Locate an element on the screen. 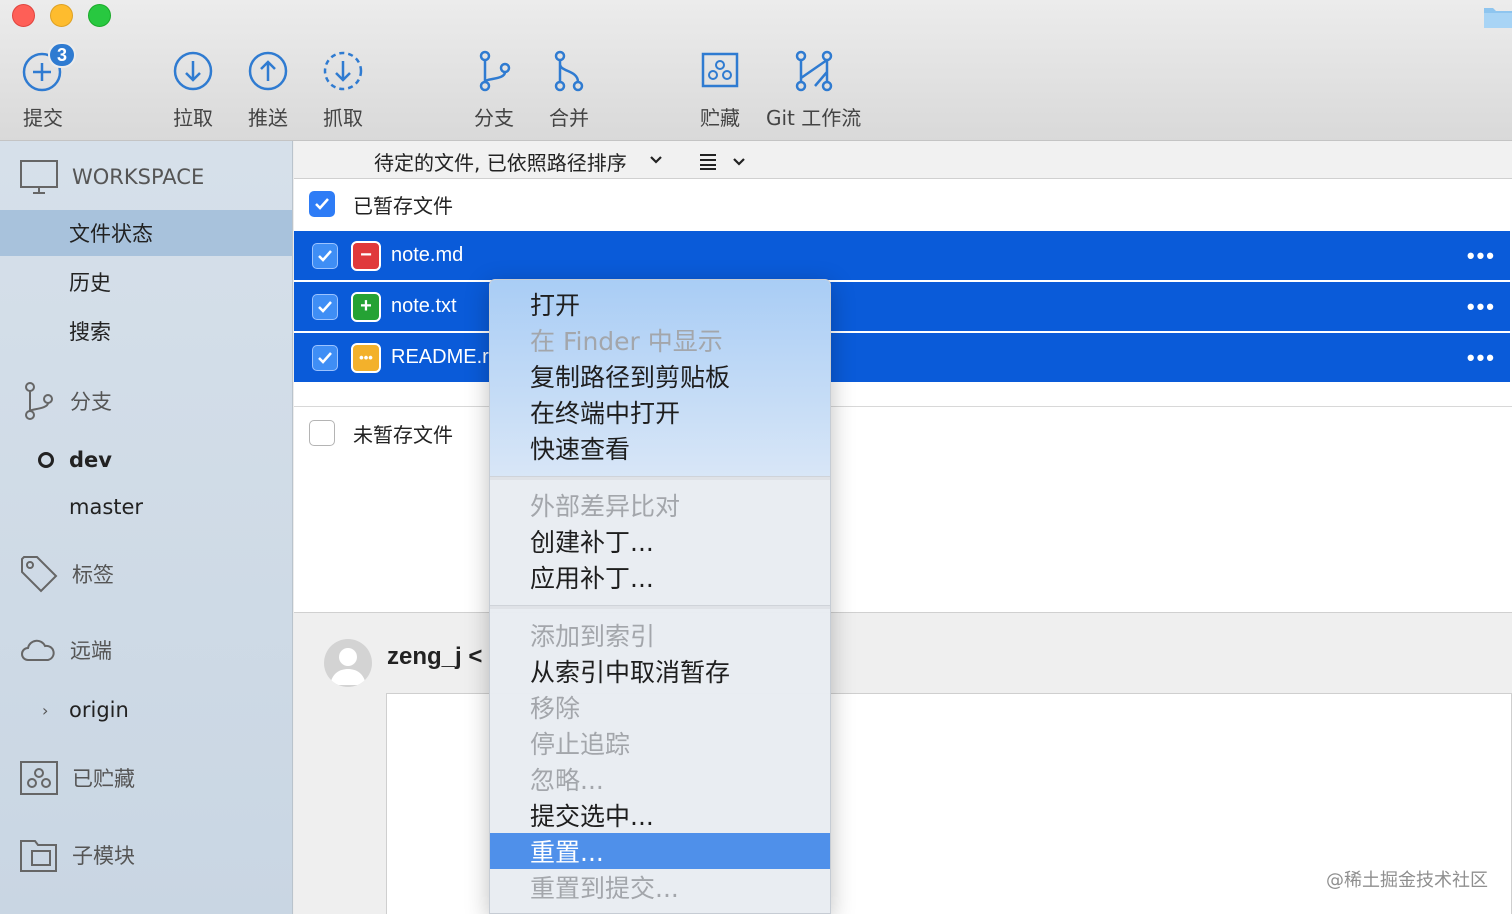 The height and width of the screenshot is (914, 1512). commit-button: 3 提交 is located at coordinates (48, 86).